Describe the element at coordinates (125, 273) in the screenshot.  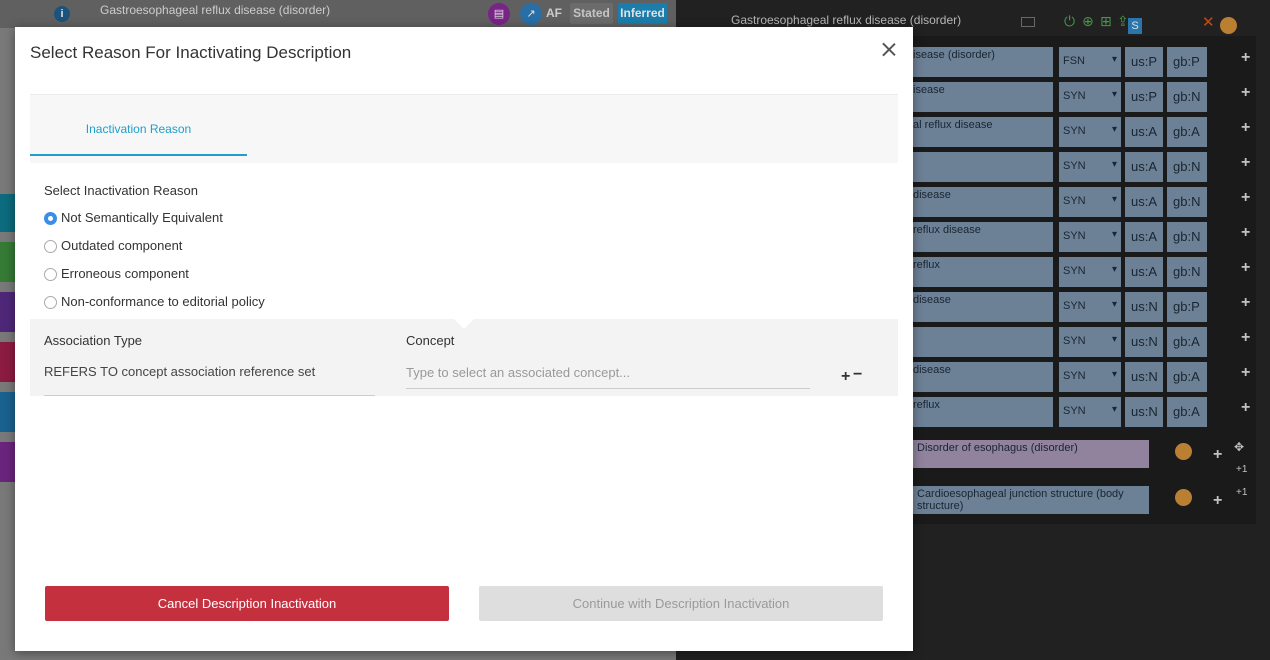
I see `reason-option-label: Erroneous component` at that location.